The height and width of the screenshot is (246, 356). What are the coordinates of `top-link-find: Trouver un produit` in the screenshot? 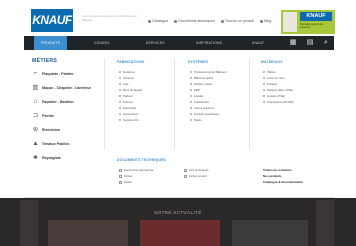 It's located at (237, 21).